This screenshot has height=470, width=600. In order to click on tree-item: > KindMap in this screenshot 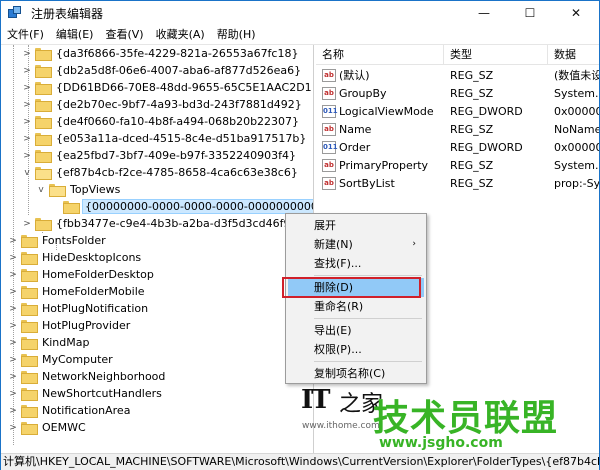, I will do `click(49, 342)`.